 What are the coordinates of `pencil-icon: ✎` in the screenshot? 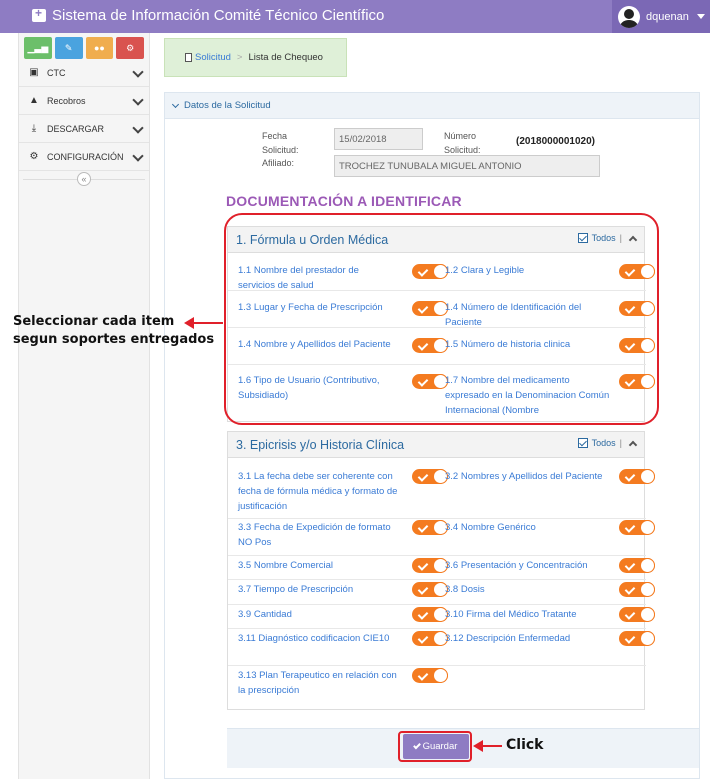 It's located at (68, 47).